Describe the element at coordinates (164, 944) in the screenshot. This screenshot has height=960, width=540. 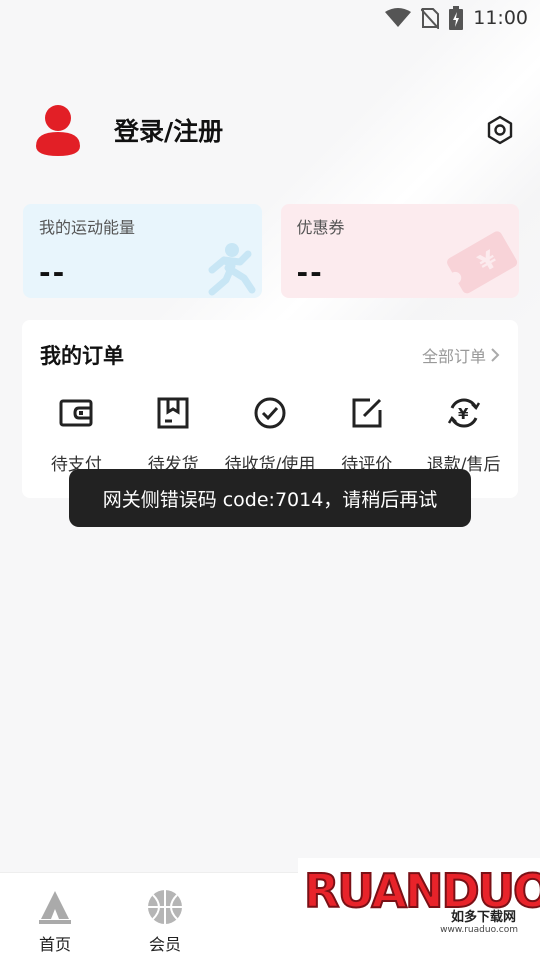
I see `nav-member-label: 会员` at that location.